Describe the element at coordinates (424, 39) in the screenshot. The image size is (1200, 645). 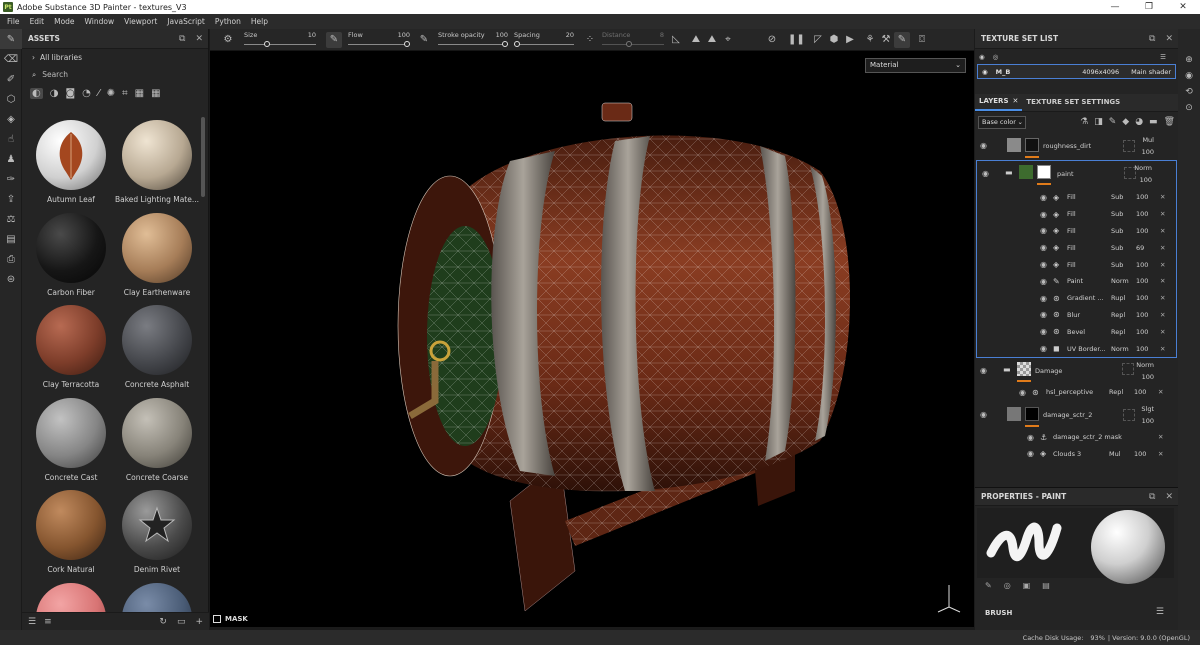
I see `pressure-flow-icon: ✎` at that location.